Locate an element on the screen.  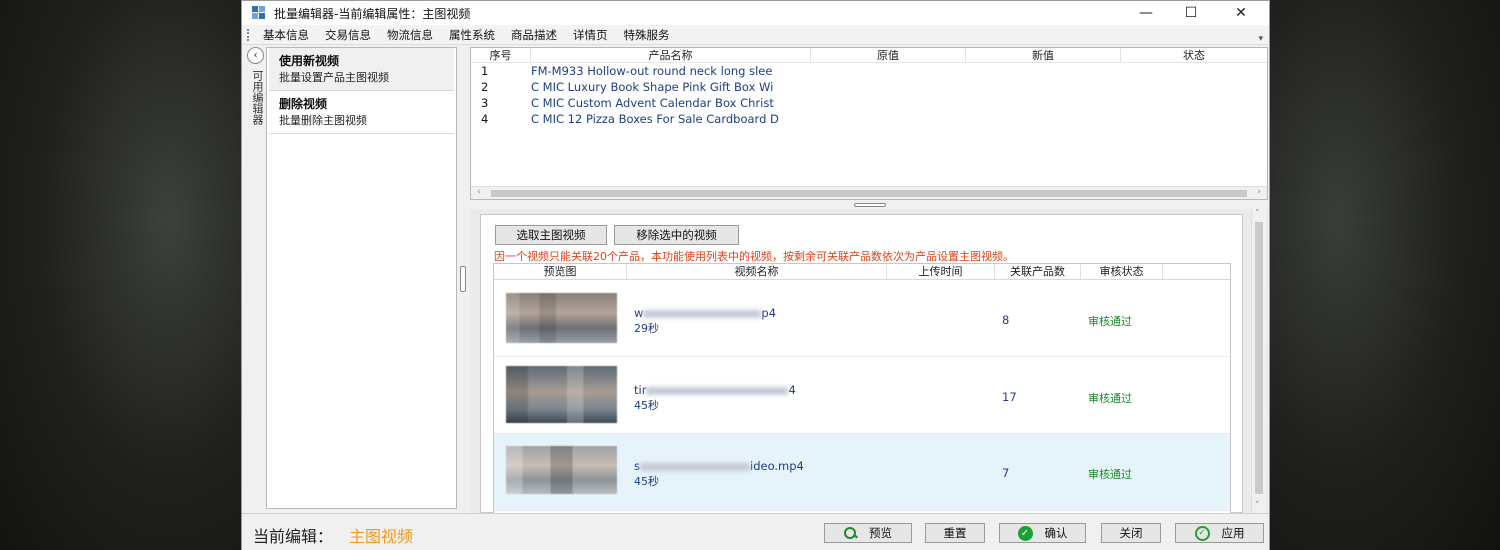
video-name: w p4 is located at coordinates (705, 313).